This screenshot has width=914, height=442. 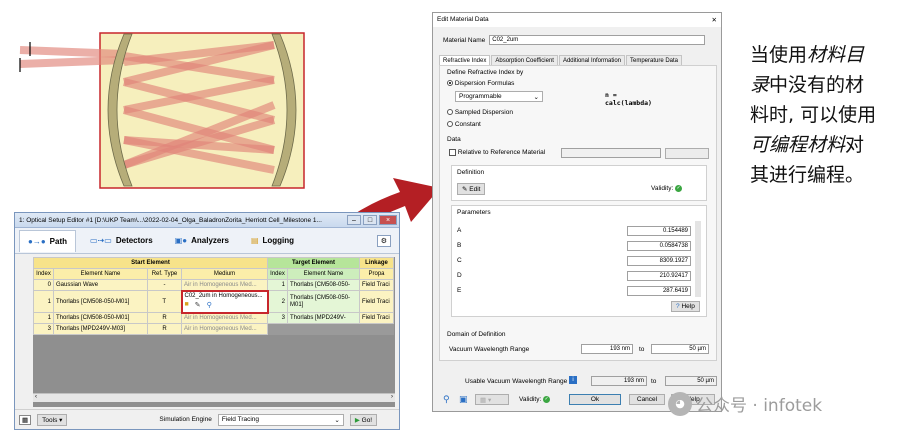 What do you see at coordinates (150, 263) in the screenshot?
I see `group-start-element: Start Element` at bounding box center [150, 263].